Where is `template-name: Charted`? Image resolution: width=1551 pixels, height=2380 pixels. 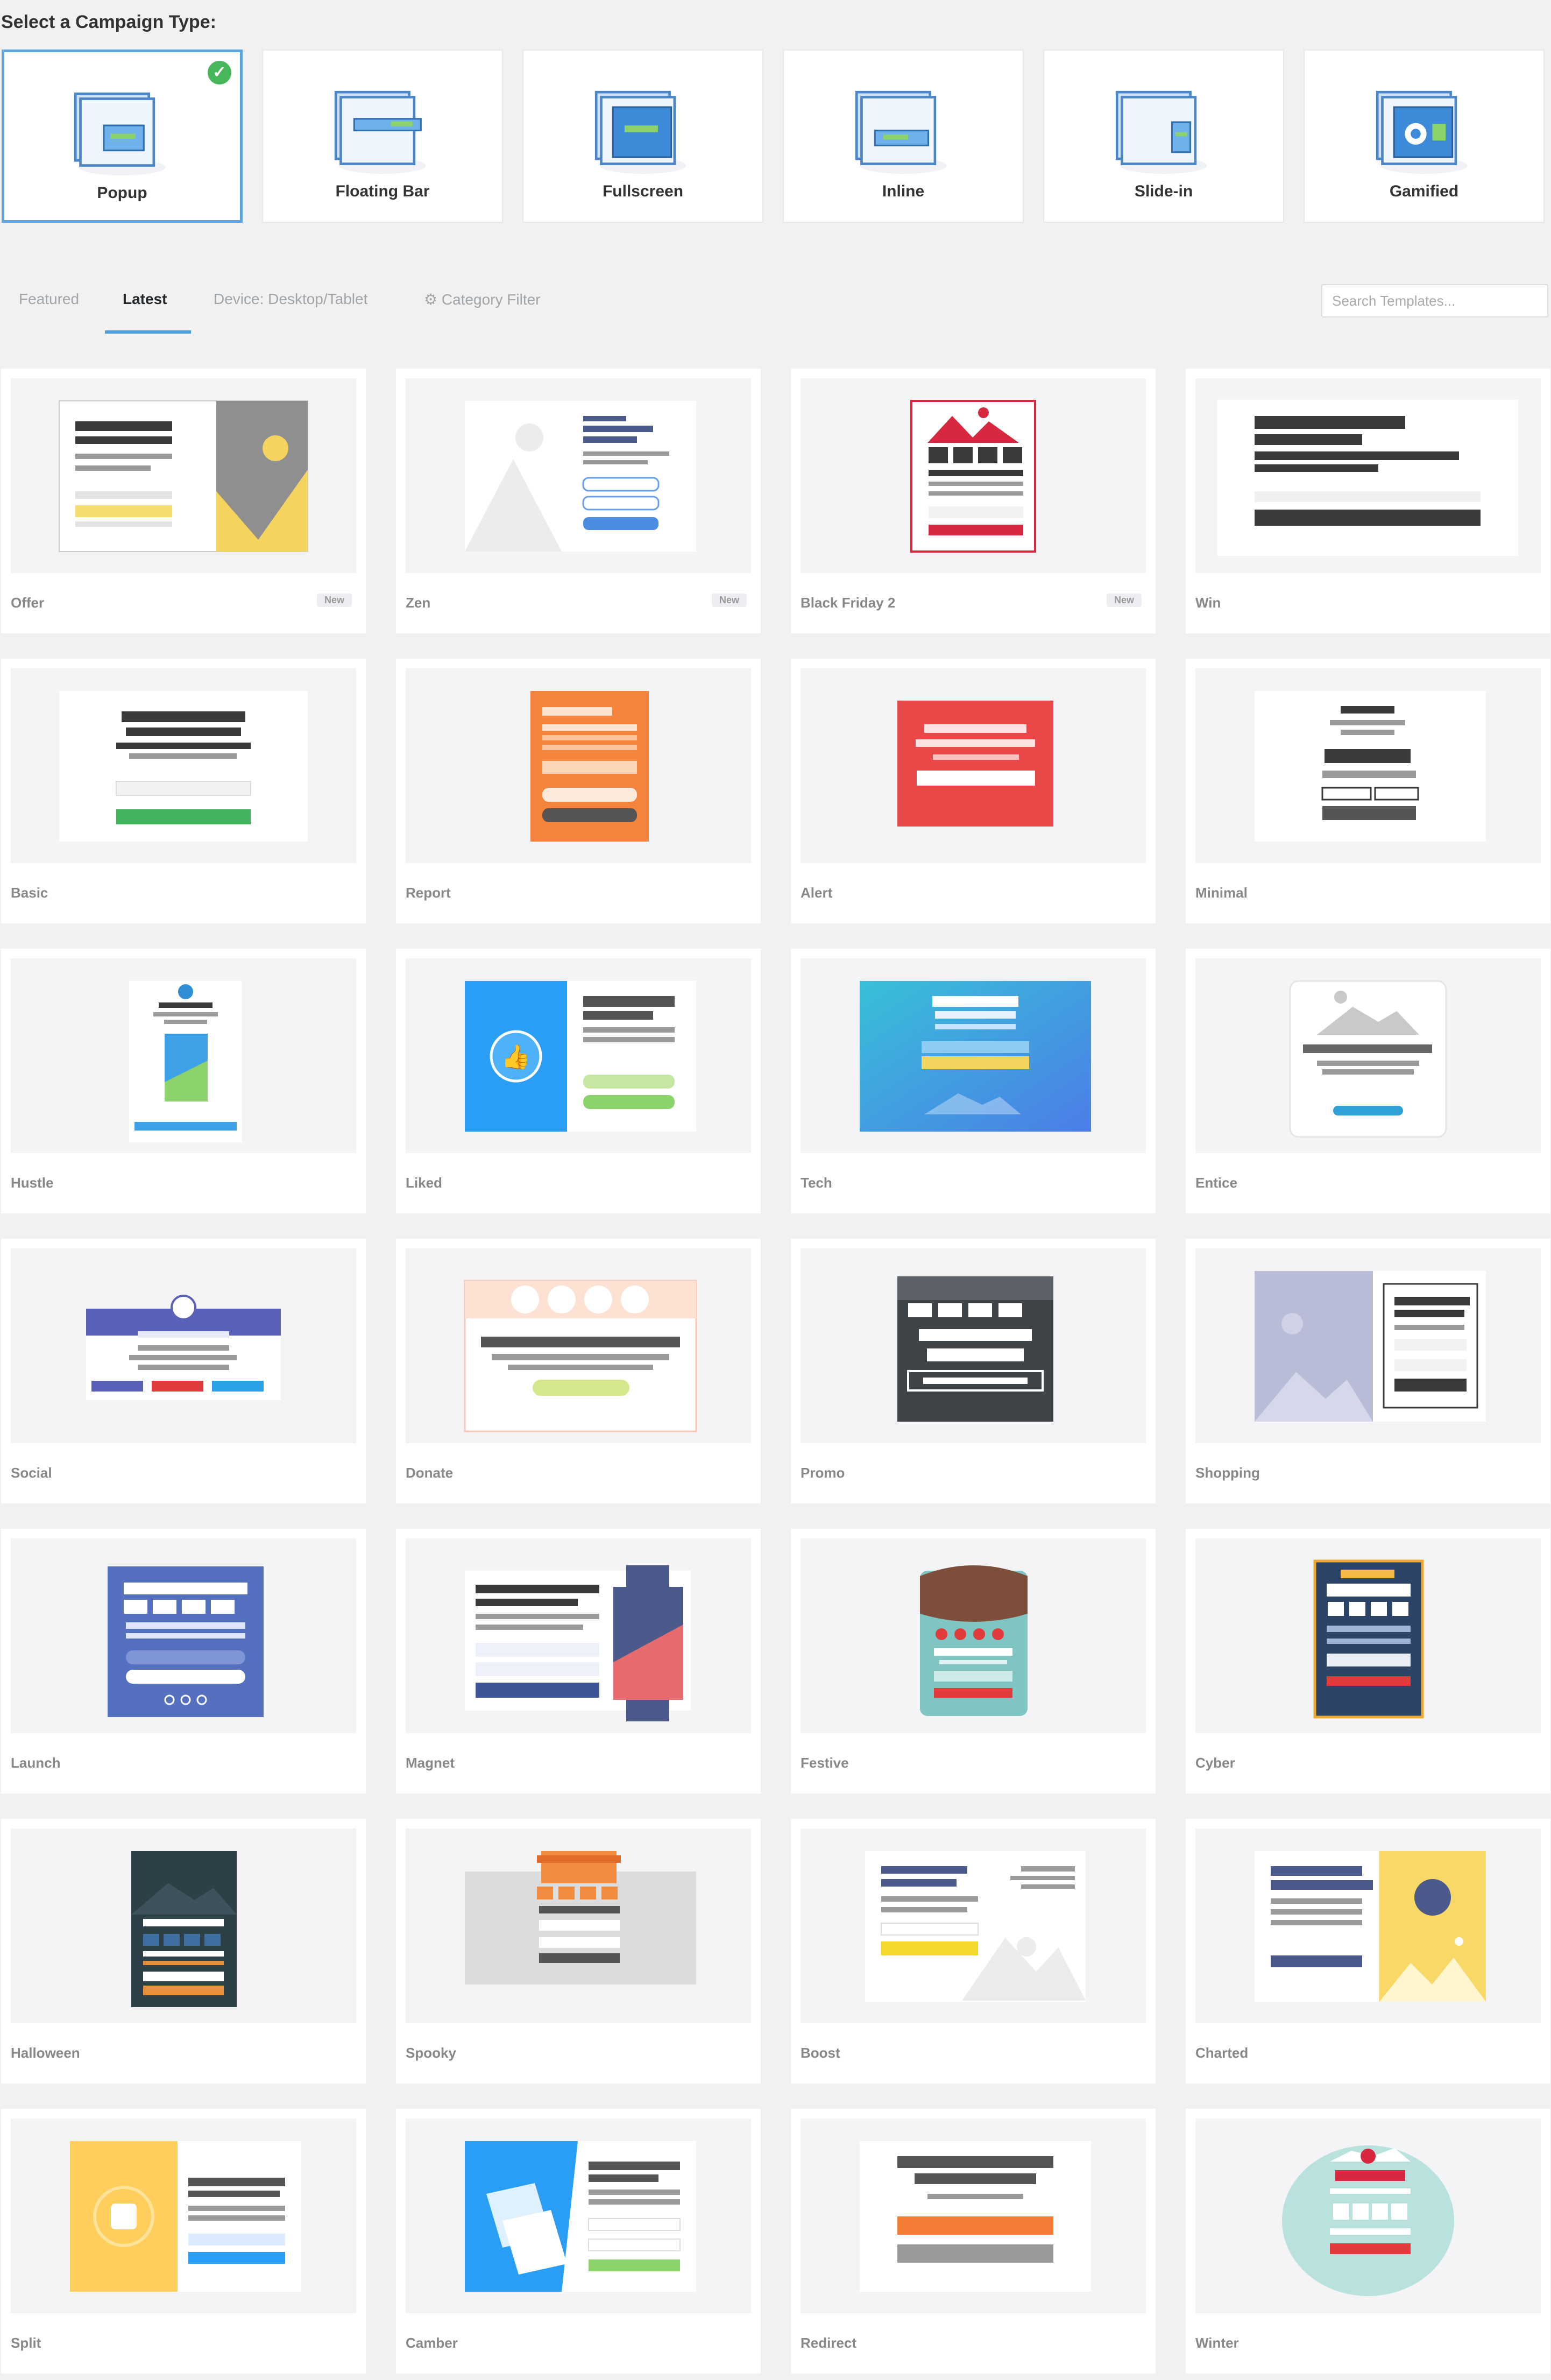
template-name: Charted is located at coordinates (1222, 2053).